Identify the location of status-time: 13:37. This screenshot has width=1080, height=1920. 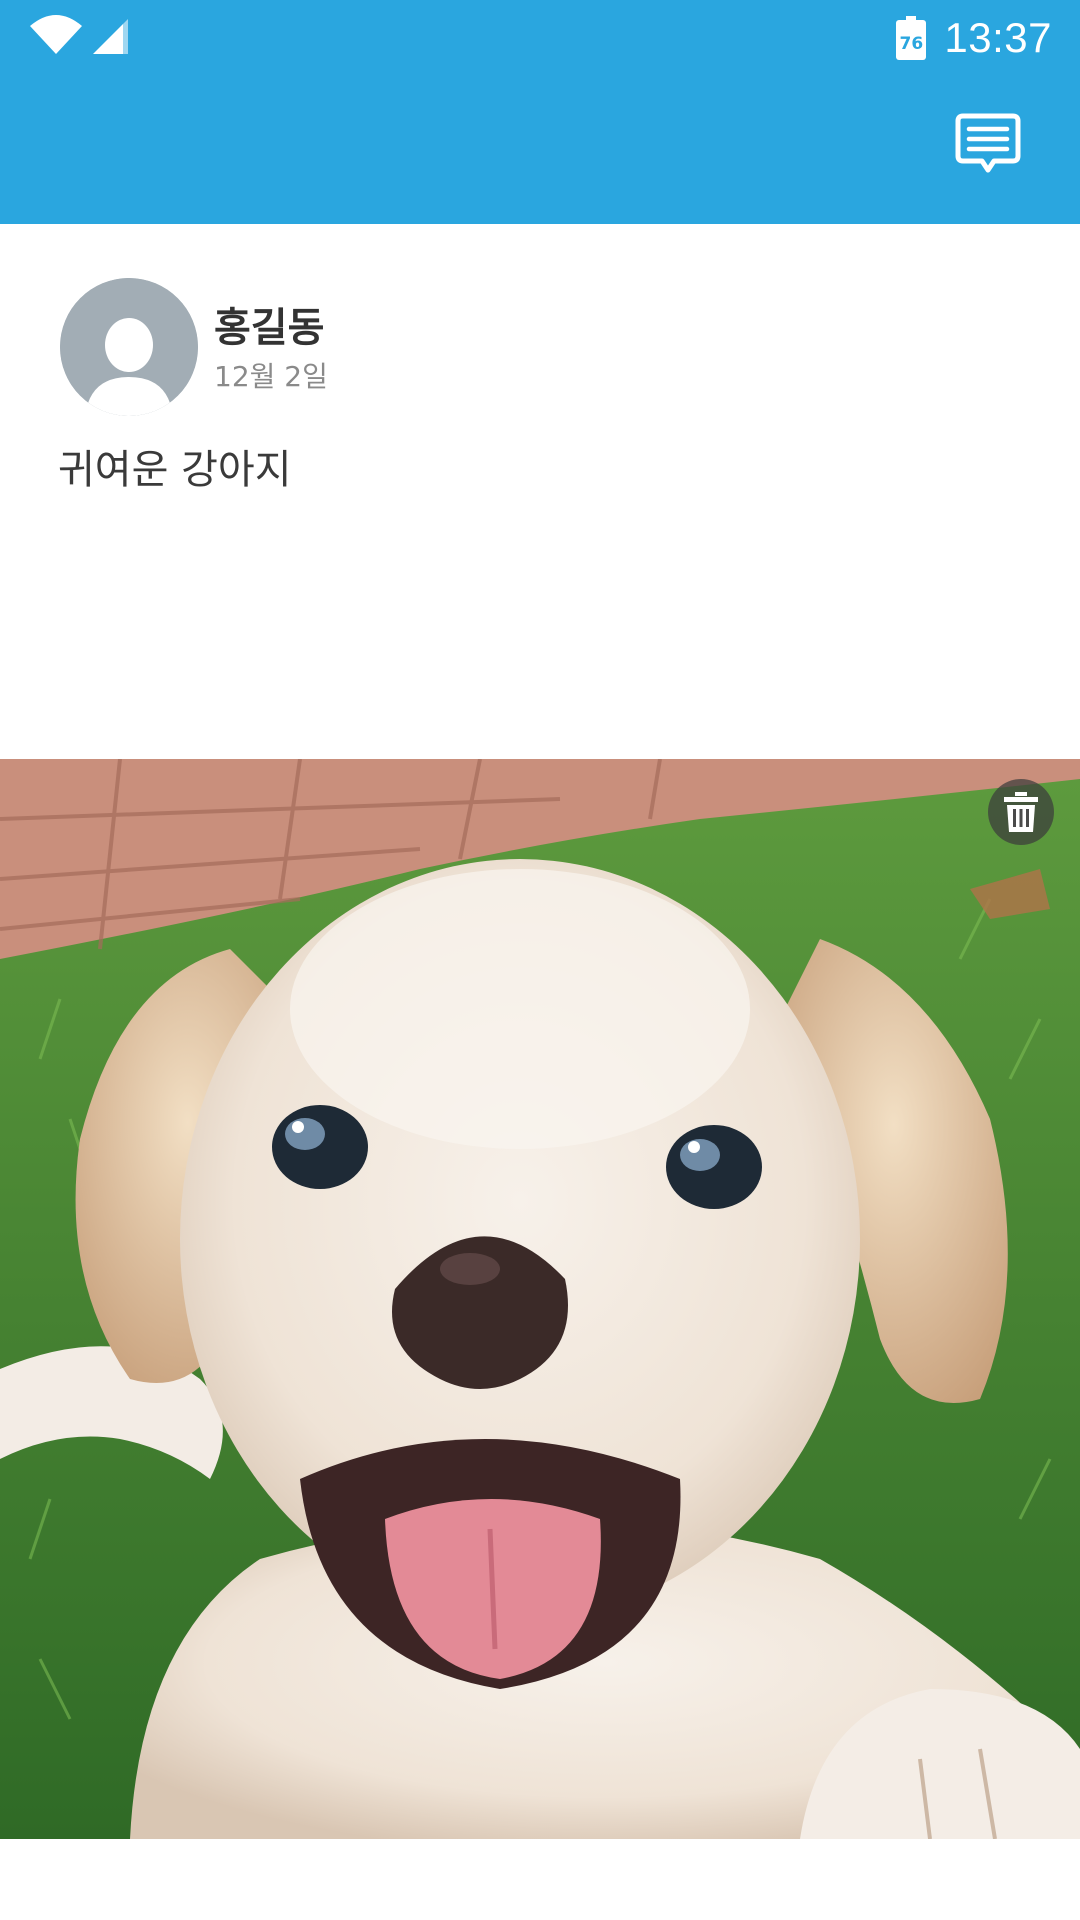
(998, 37).